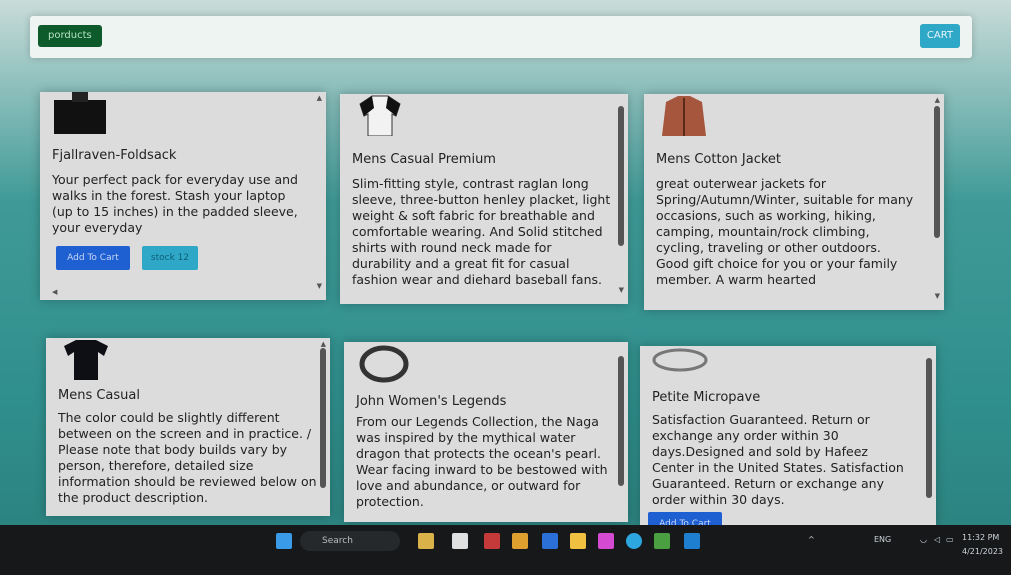 The height and width of the screenshot is (575, 1011). I want to click on raglan-shirt-icon, so click(380, 115).